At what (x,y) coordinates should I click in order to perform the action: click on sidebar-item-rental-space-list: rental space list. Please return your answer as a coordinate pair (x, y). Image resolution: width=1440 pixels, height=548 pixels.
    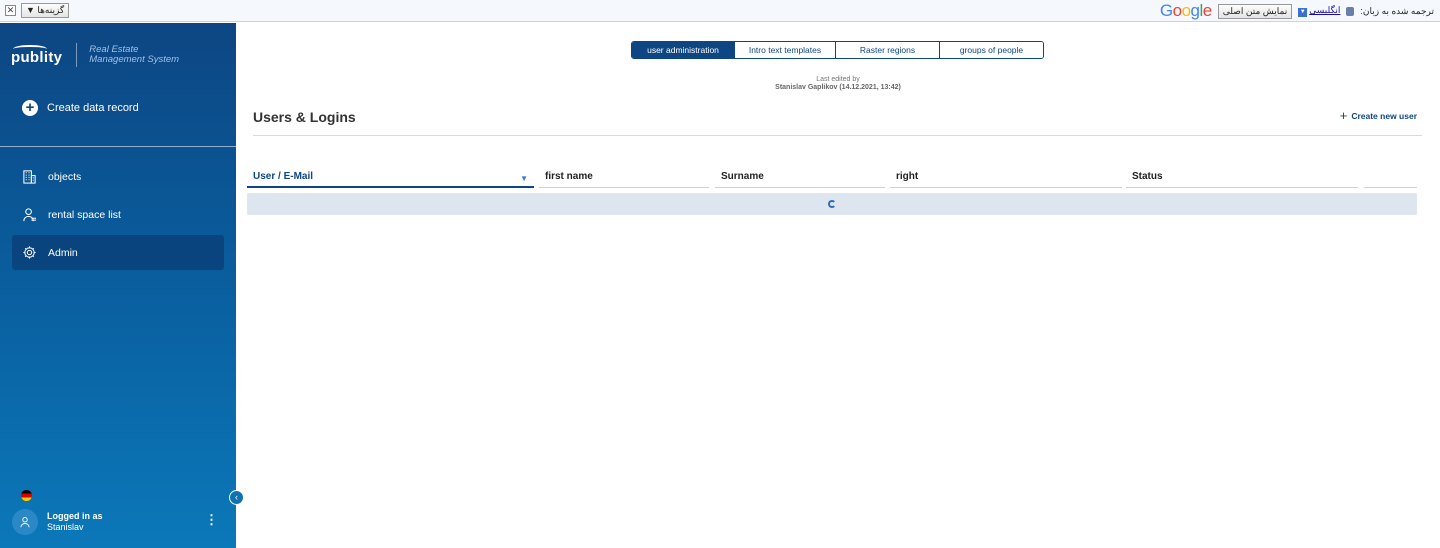
    Looking at the image, I should click on (118, 214).